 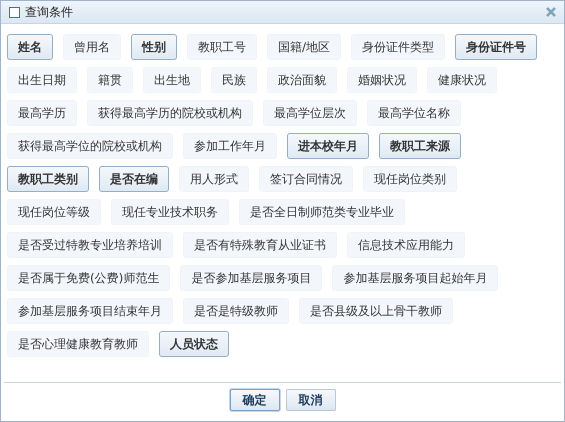 What do you see at coordinates (415, 278) in the screenshot?
I see `field-chip: 参加基层服务项目起始年月` at bounding box center [415, 278].